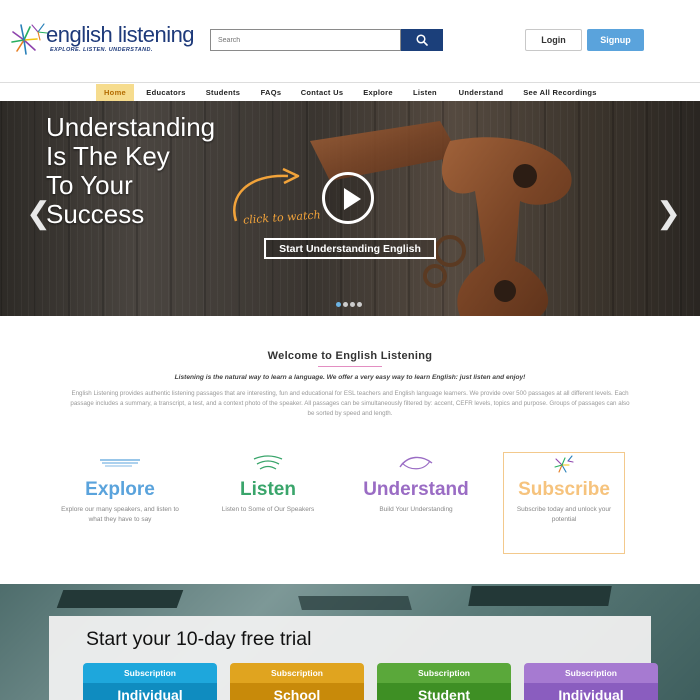 This screenshot has width=700, height=700. I want to click on hero-line: To Your, so click(89, 185).